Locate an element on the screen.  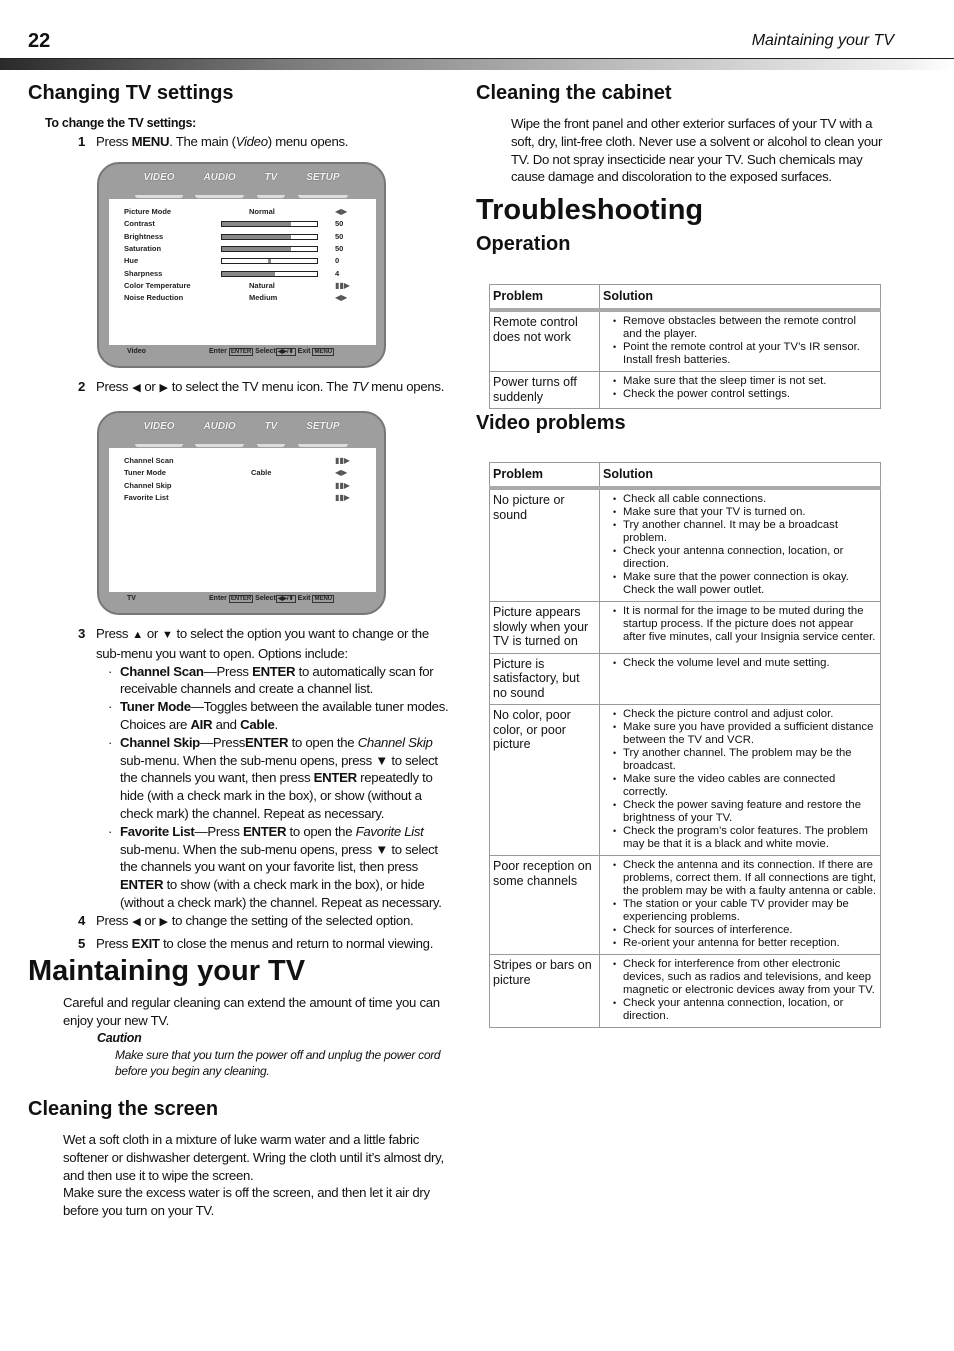
menu-item-label: Favorite List is located at coordinates (146, 497).